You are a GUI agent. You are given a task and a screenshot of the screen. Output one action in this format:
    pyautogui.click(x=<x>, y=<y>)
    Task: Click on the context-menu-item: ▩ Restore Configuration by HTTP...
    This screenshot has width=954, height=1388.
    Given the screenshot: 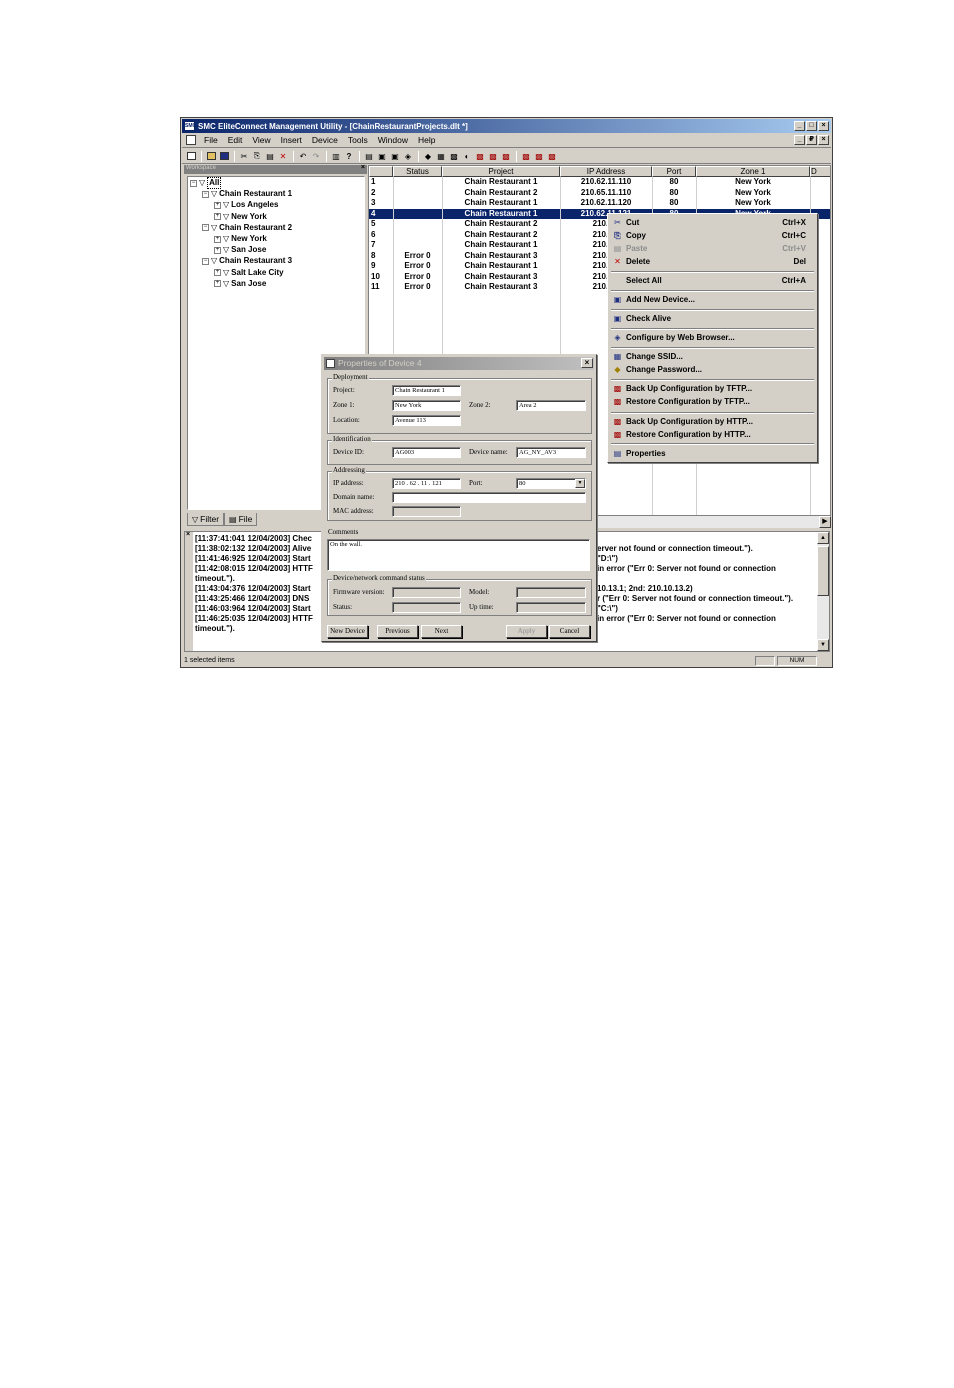 What is the action you would take?
    pyautogui.click(x=712, y=435)
    